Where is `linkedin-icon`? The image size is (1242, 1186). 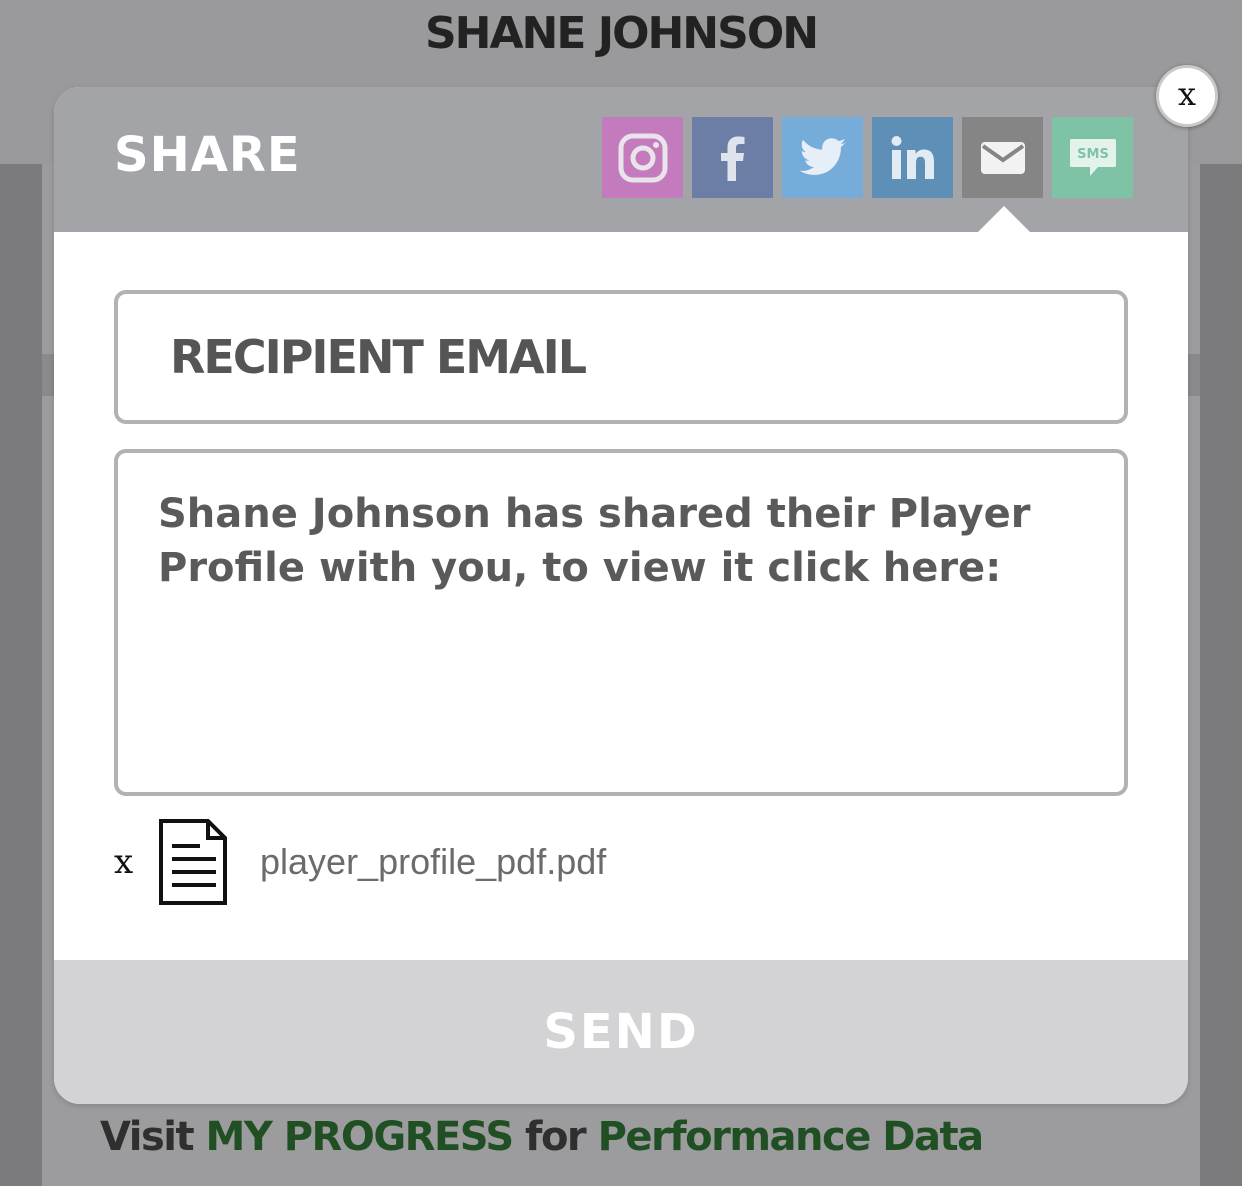
linkedin-icon is located at coordinates (912, 157).